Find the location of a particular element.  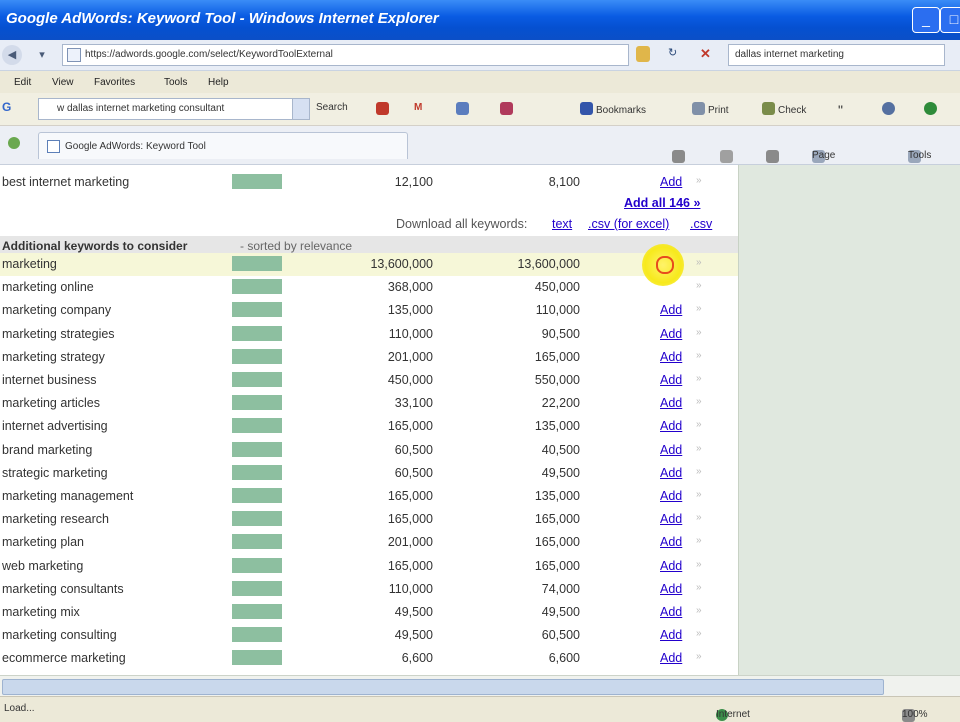

menu-tools: Tools is located at coordinates (175, 82).